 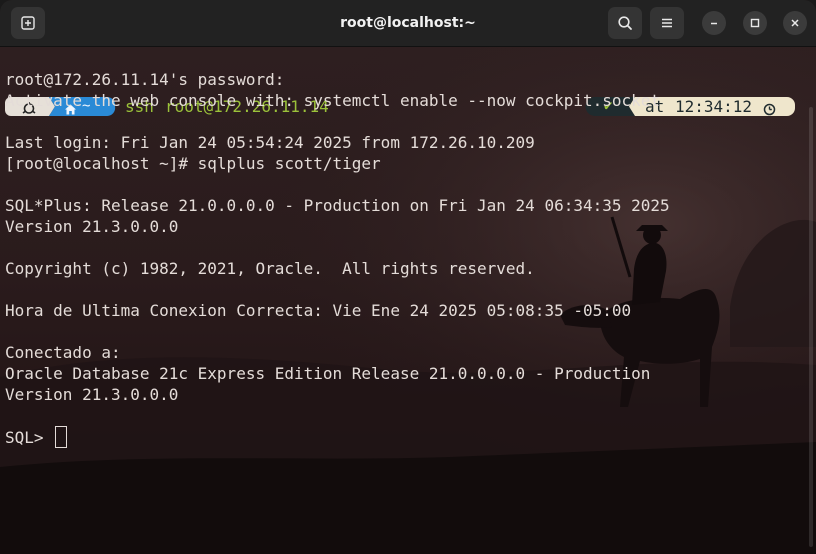 I want to click on maximize-icon, so click(x=755, y=23).